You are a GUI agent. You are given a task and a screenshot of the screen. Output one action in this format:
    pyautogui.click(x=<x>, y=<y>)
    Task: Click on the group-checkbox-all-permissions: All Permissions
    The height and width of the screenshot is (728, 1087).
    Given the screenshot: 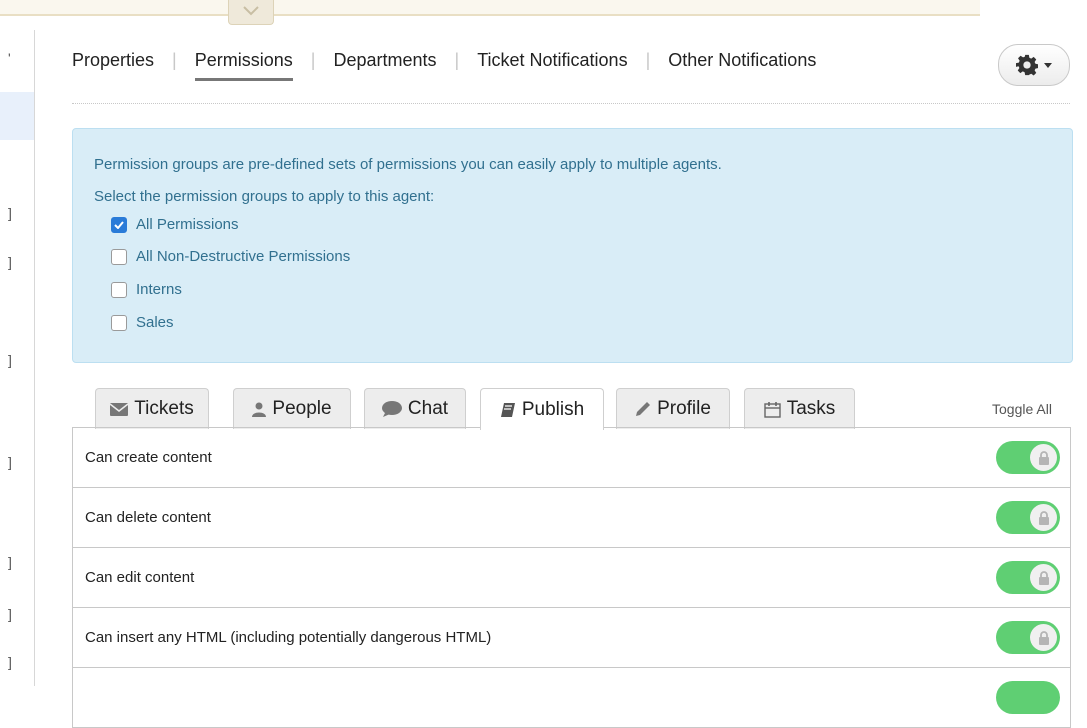 What is the action you would take?
    pyautogui.click(x=175, y=224)
    